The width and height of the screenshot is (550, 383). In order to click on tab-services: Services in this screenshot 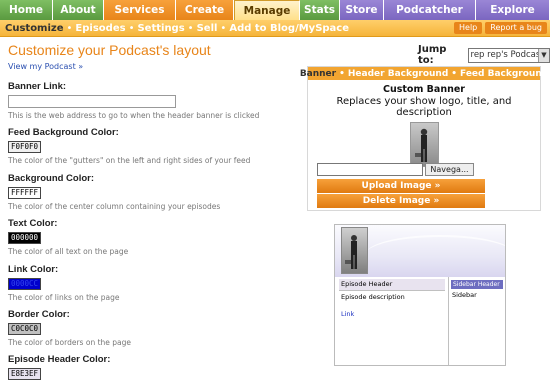, I will do `click(140, 10)`.